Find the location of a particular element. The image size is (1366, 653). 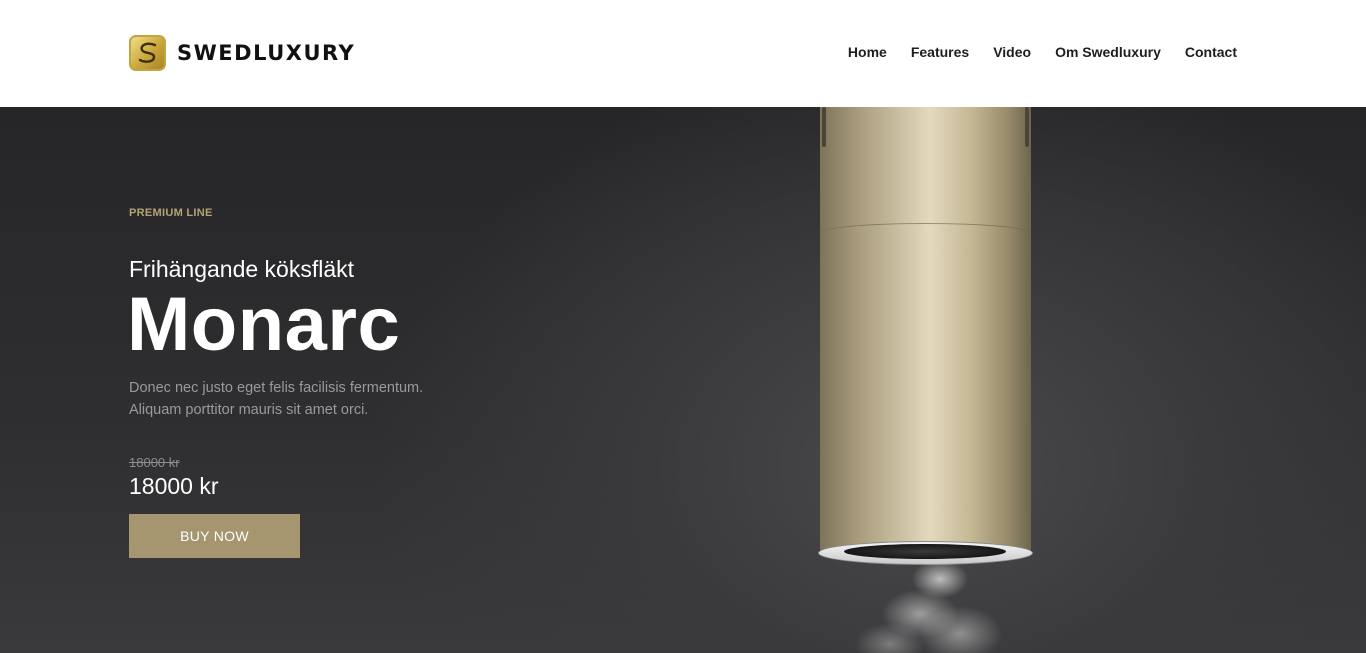

hood-cylinder is located at coordinates (925, 330).